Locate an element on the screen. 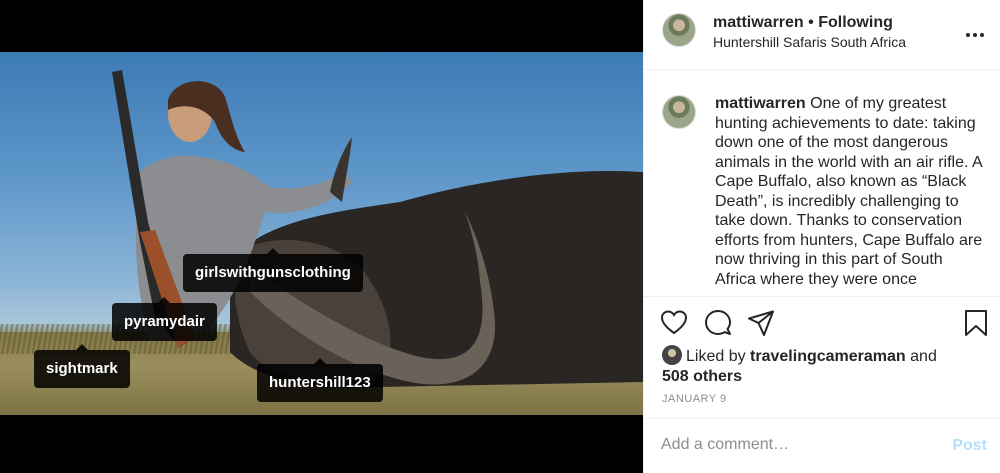 This screenshot has height=473, width=1000. comment-icon is located at coordinates (718, 323).